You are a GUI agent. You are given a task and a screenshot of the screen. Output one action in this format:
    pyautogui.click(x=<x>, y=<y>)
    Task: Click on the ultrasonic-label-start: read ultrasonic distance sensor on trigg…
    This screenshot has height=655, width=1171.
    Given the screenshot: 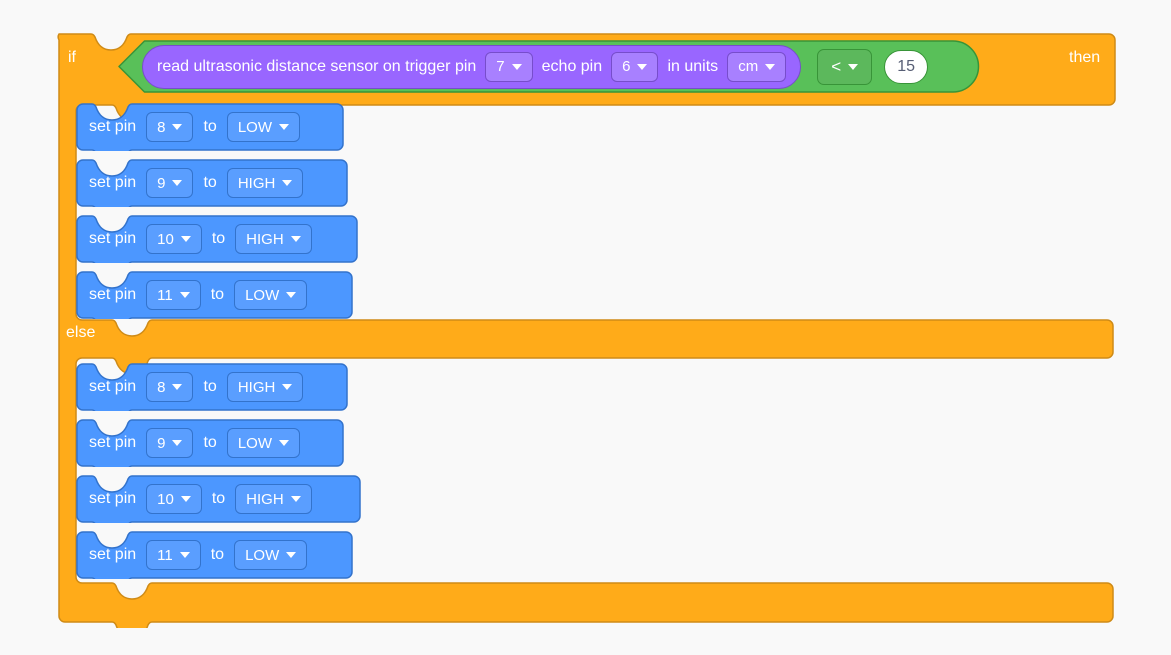 What is the action you would take?
    pyautogui.click(x=317, y=66)
    